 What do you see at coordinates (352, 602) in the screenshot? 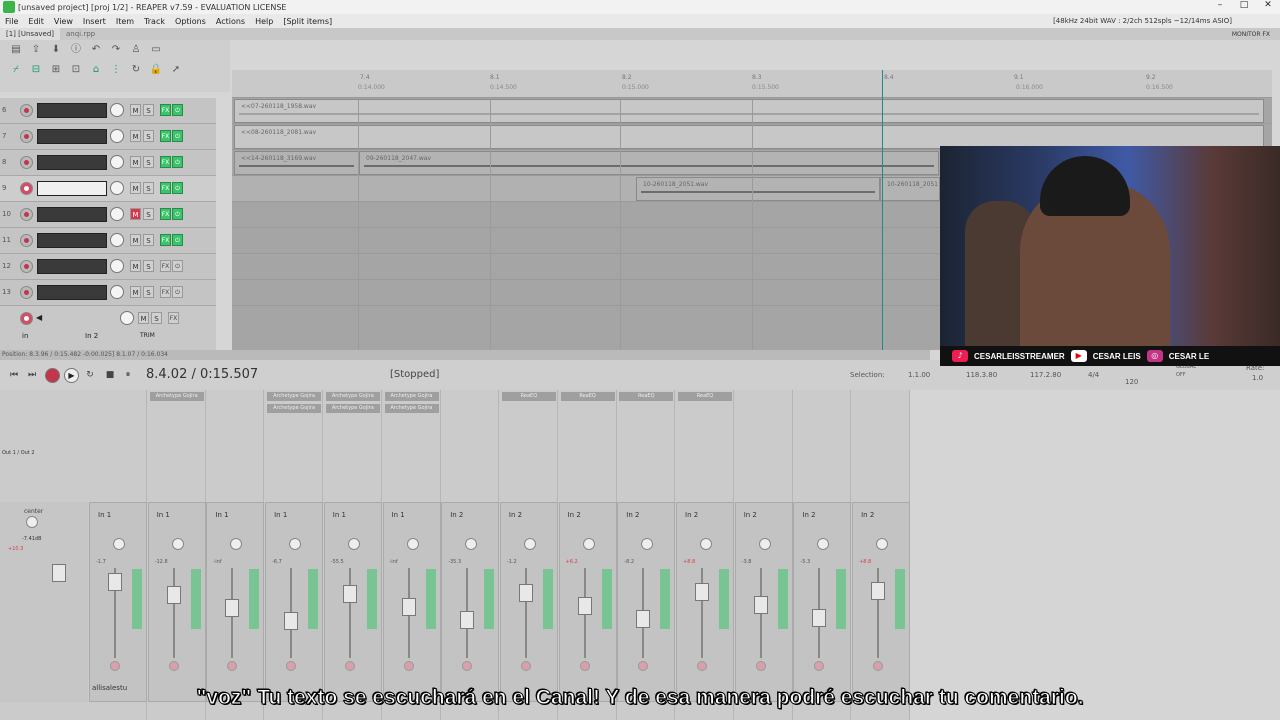
I see `channel-strip: In 1 -55.5` at bounding box center [352, 602].